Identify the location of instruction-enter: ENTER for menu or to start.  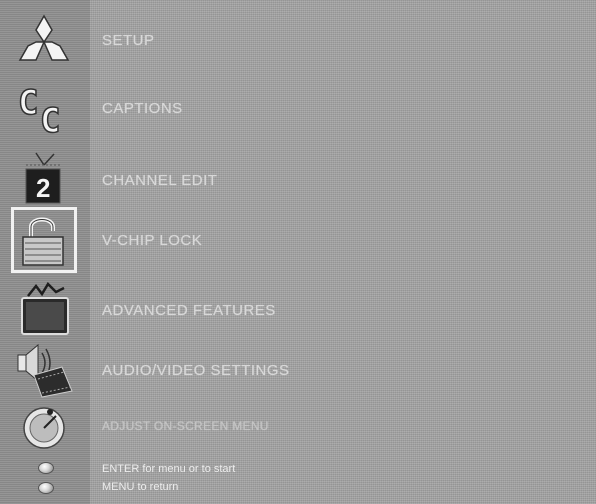
(169, 469).